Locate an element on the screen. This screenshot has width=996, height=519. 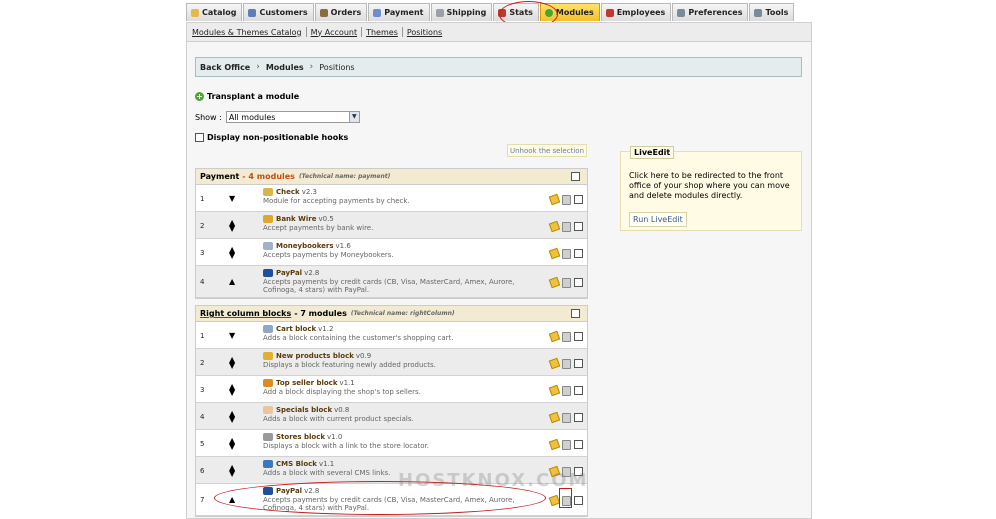
tab-shipping: Shipping is located at coordinates (461, 12).